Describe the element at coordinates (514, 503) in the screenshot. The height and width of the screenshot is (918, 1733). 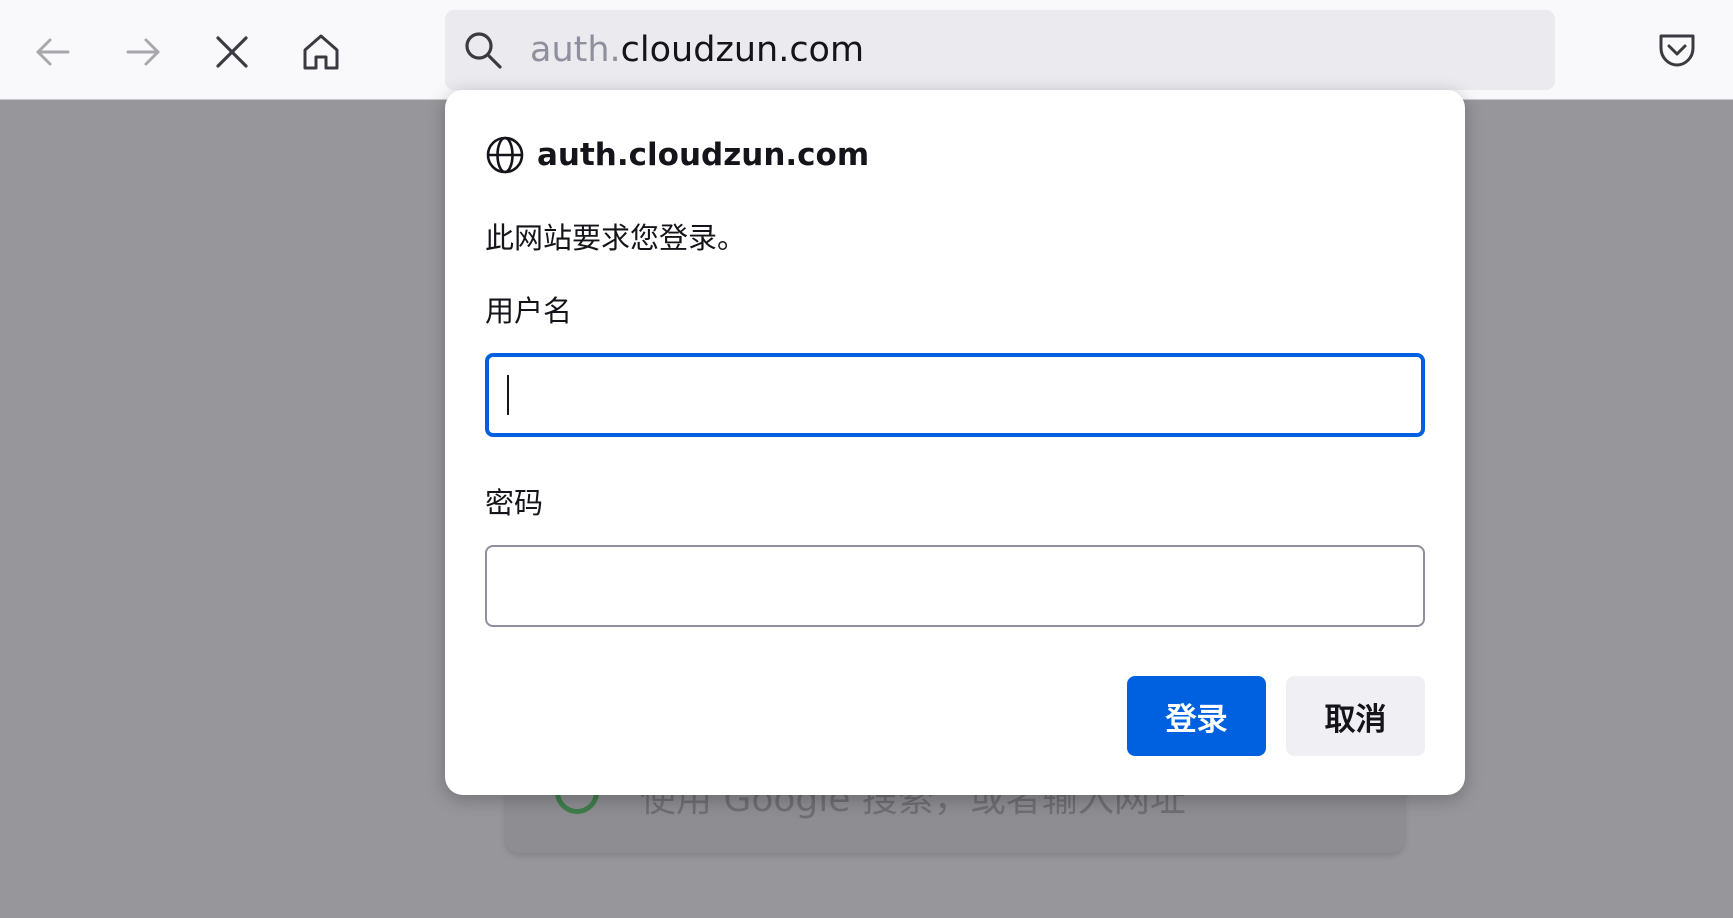
I see `password-label: 密码` at that location.